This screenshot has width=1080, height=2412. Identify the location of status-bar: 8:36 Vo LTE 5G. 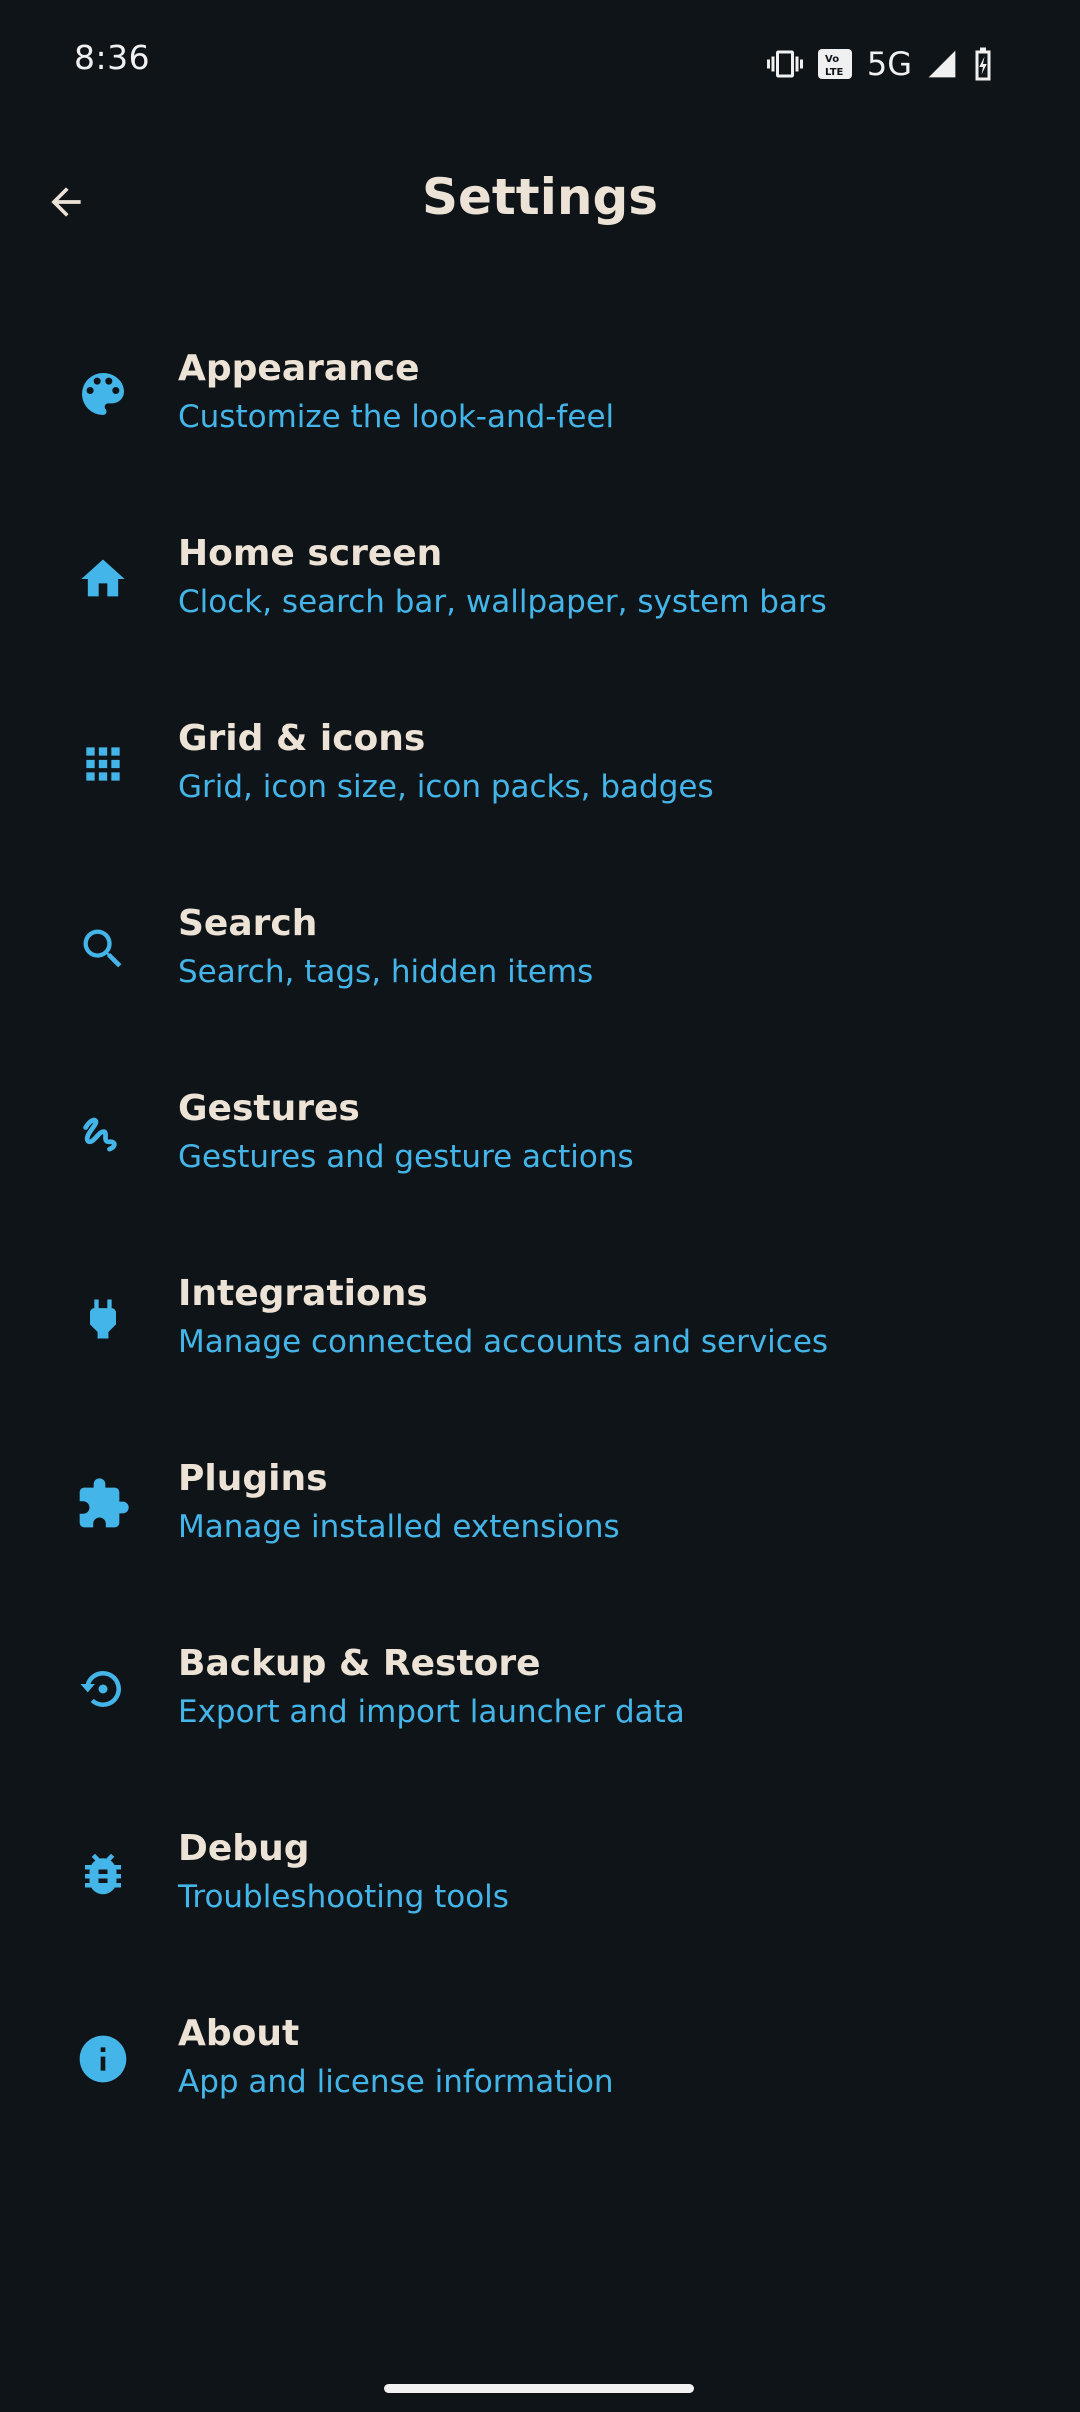
(540, 62).